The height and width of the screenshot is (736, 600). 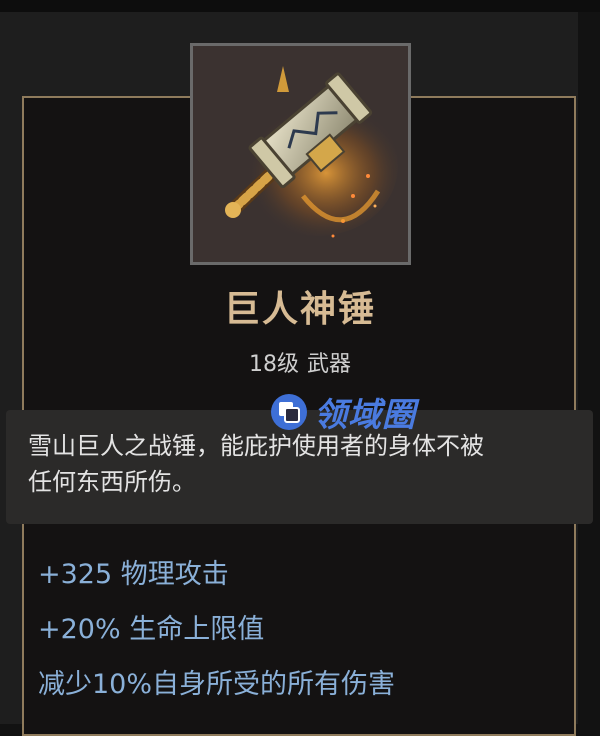 I want to click on item-name: 巨人神锤, so click(x=299, y=309).